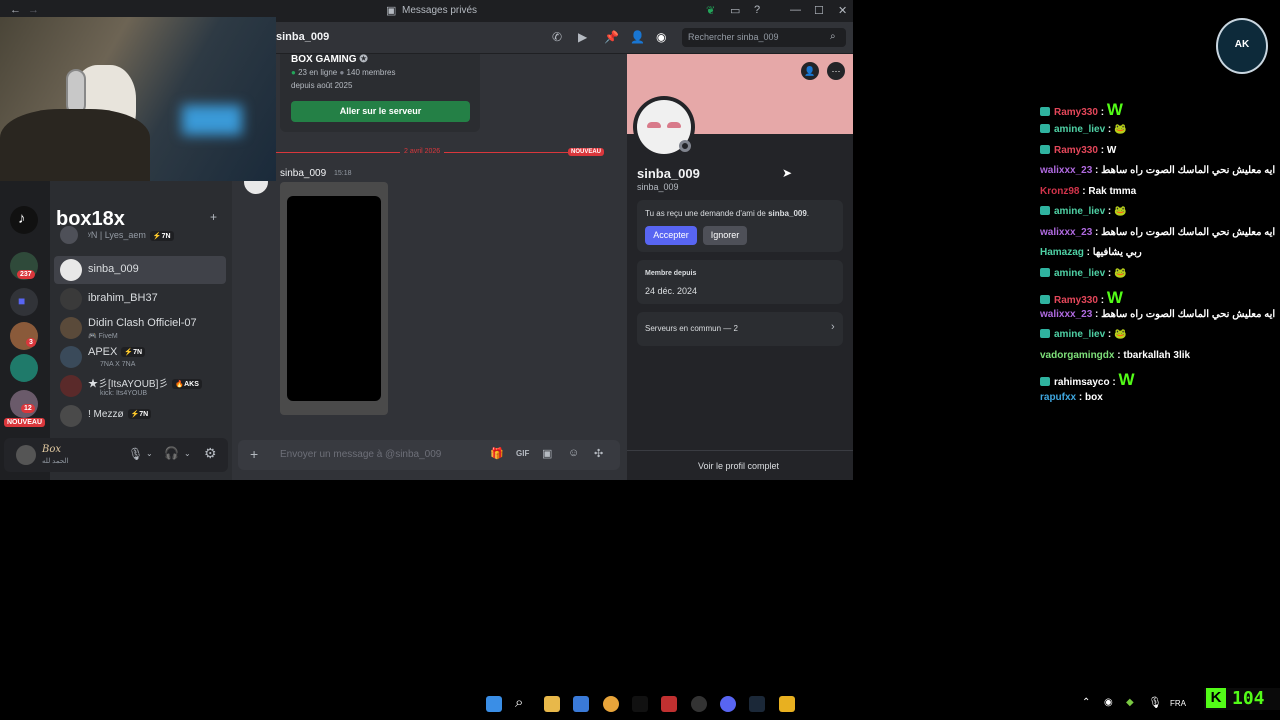 This screenshot has height=720, width=1280. What do you see at coordinates (1115, 355) in the screenshot?
I see `chat-line: vadorgamingdx : tbarkallah 3lik` at bounding box center [1115, 355].